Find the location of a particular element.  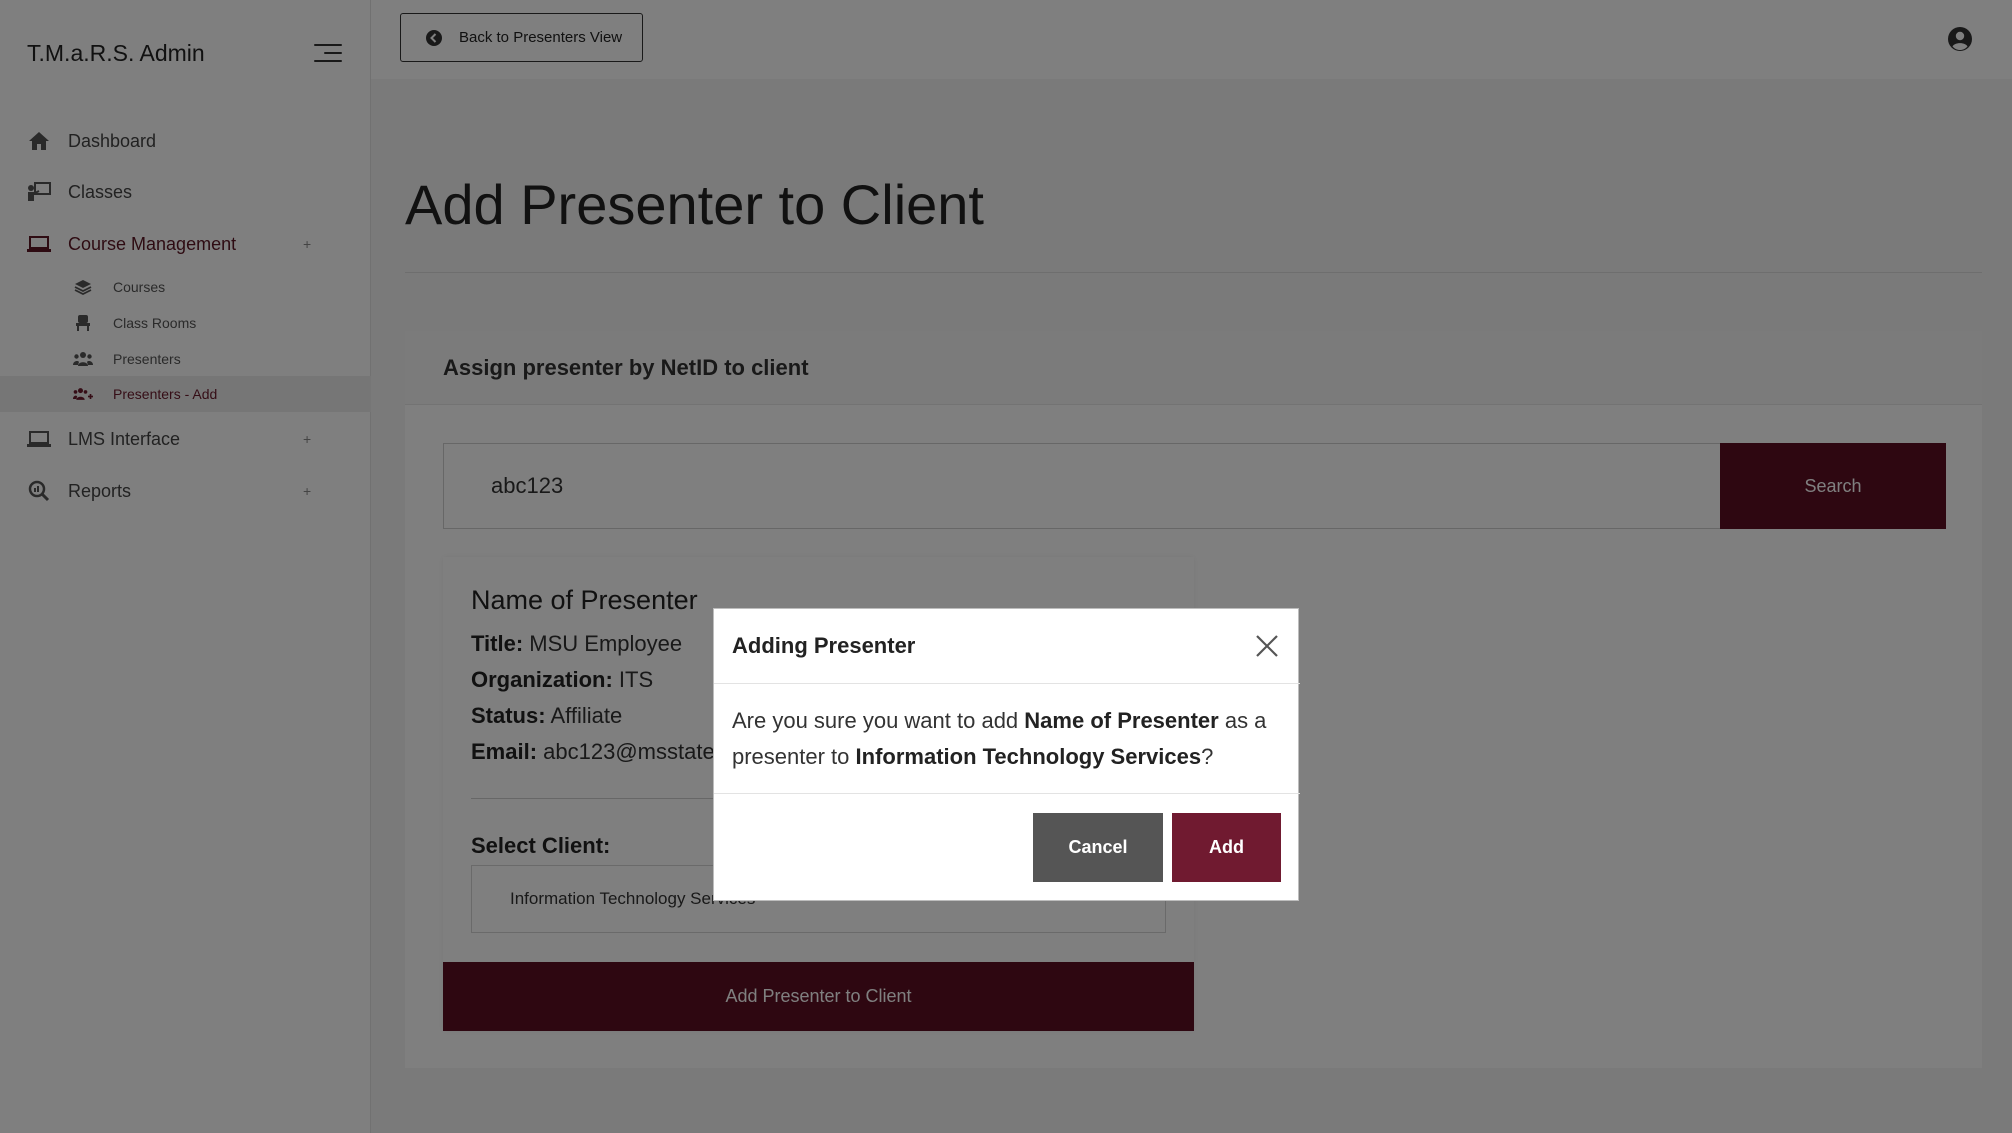

modal-message-post: ? is located at coordinates (1207, 756).